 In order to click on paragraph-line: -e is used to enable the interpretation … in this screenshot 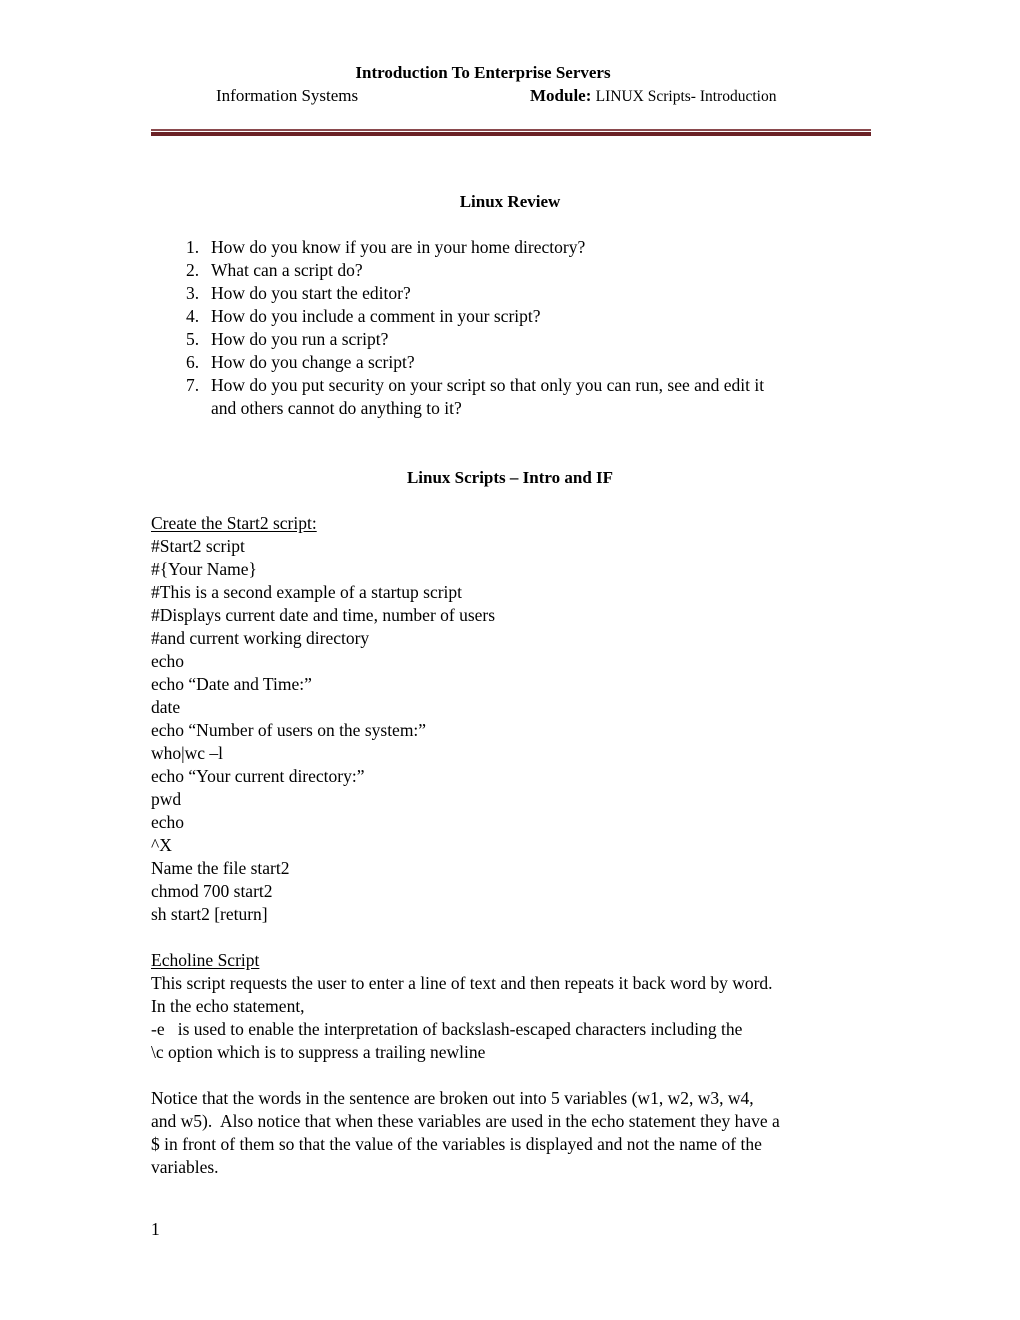, I will do `click(447, 1029)`.